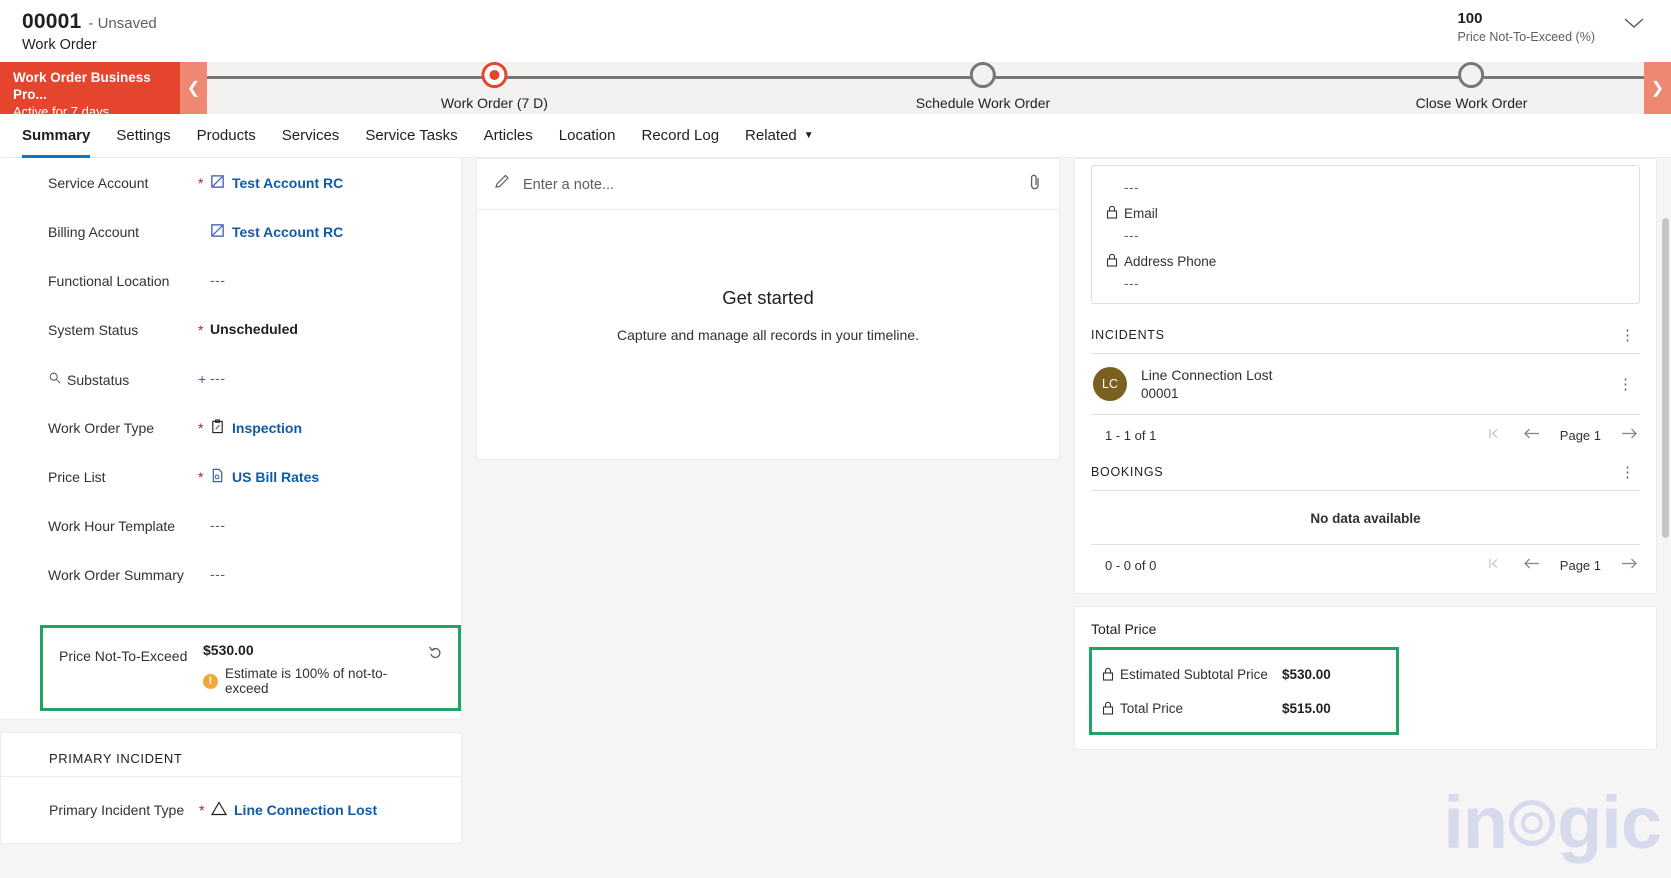 Image resolution: width=1671 pixels, height=878 pixels. What do you see at coordinates (1665, 378) in the screenshot?
I see `scrollbar-thumb` at bounding box center [1665, 378].